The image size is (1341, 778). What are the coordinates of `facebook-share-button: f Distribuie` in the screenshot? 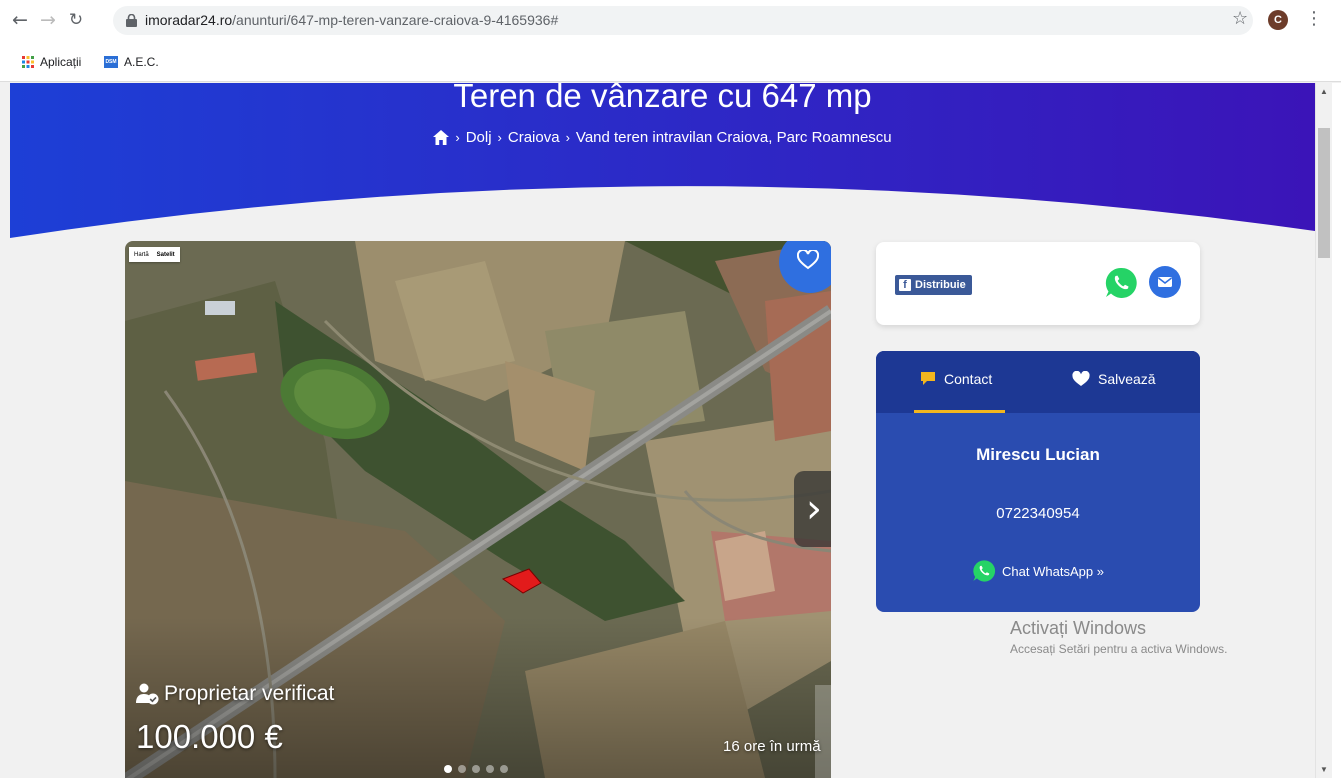 It's located at (933, 285).